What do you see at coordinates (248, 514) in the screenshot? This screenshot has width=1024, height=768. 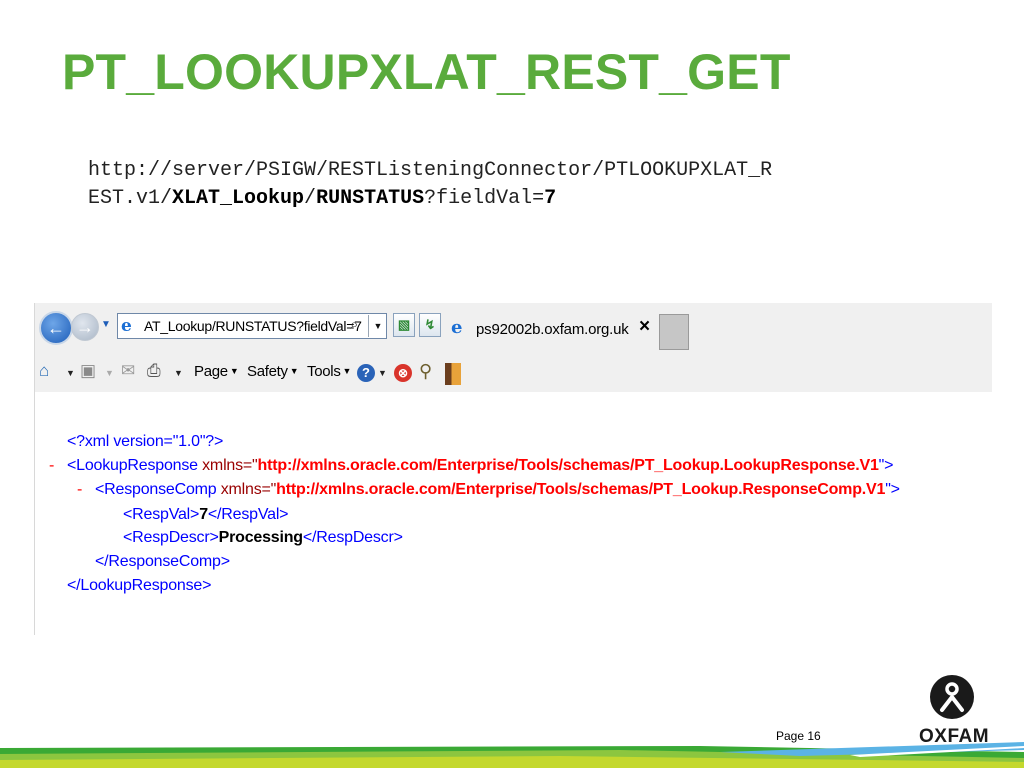 I see `respval-close-tag: </RespVal>` at bounding box center [248, 514].